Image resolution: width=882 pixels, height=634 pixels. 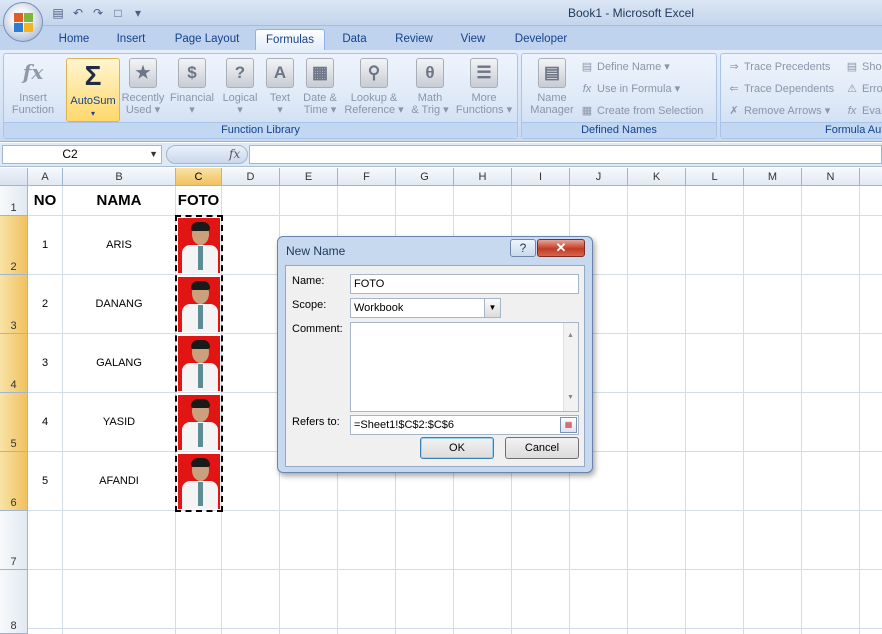 I want to click on error-checking-button: ⚠ Erro, so click(x=863, y=89).